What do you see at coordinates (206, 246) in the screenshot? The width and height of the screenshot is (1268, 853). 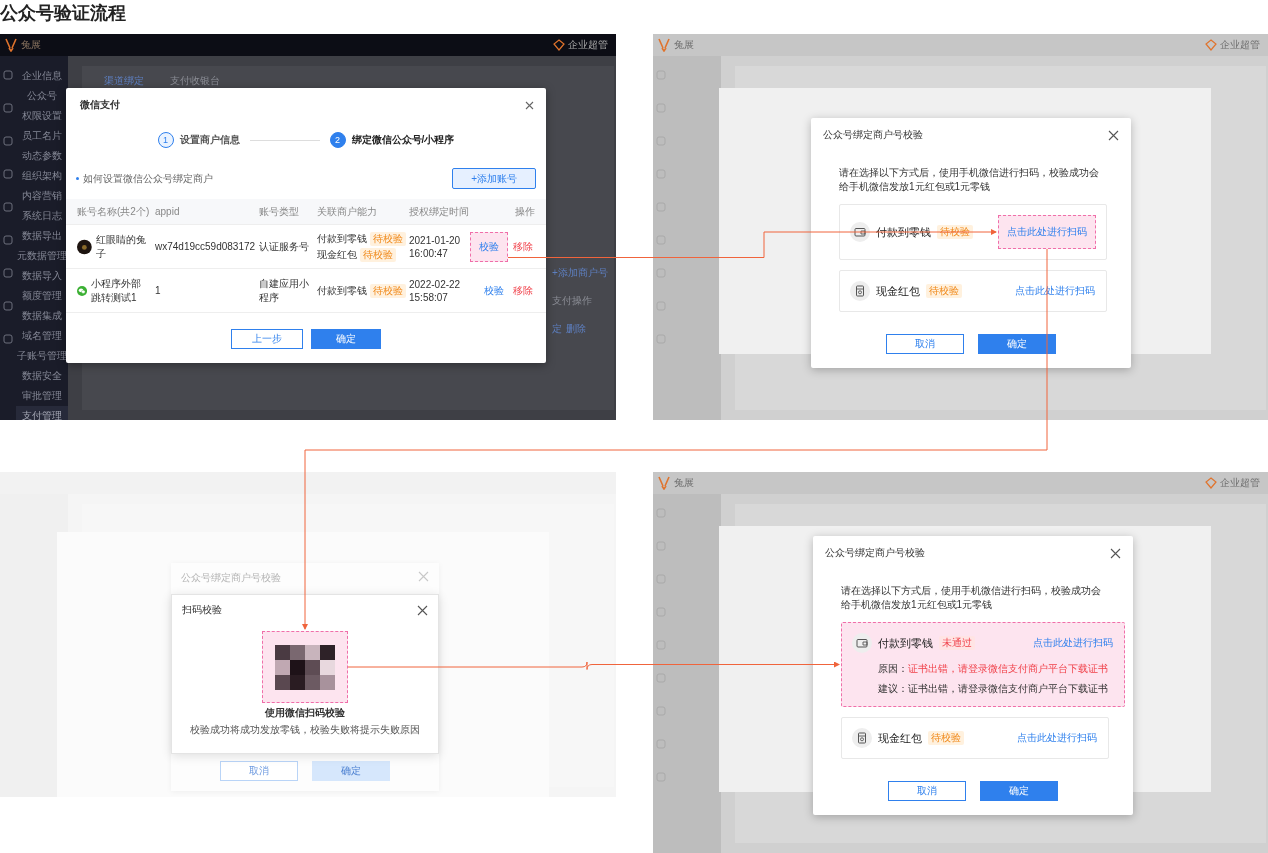 I see `table-cell-text: wx74d19cc59d083172` at bounding box center [206, 246].